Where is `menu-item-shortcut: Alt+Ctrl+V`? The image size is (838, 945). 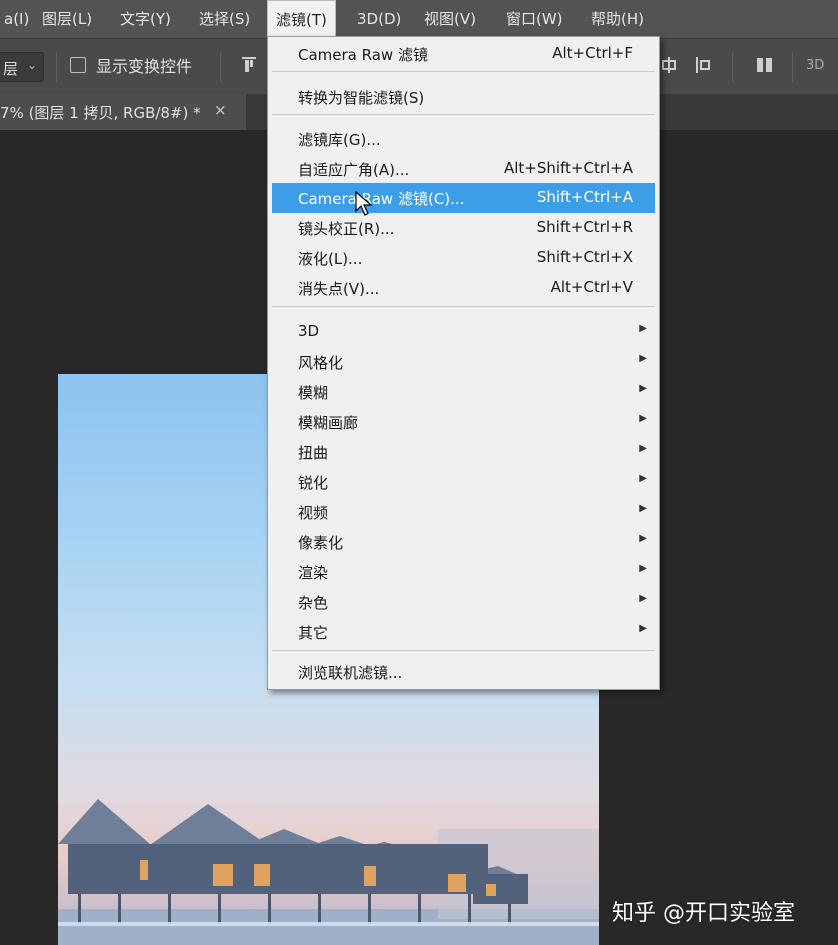
menu-item-shortcut: Alt+Ctrl+V is located at coordinates (591, 287).